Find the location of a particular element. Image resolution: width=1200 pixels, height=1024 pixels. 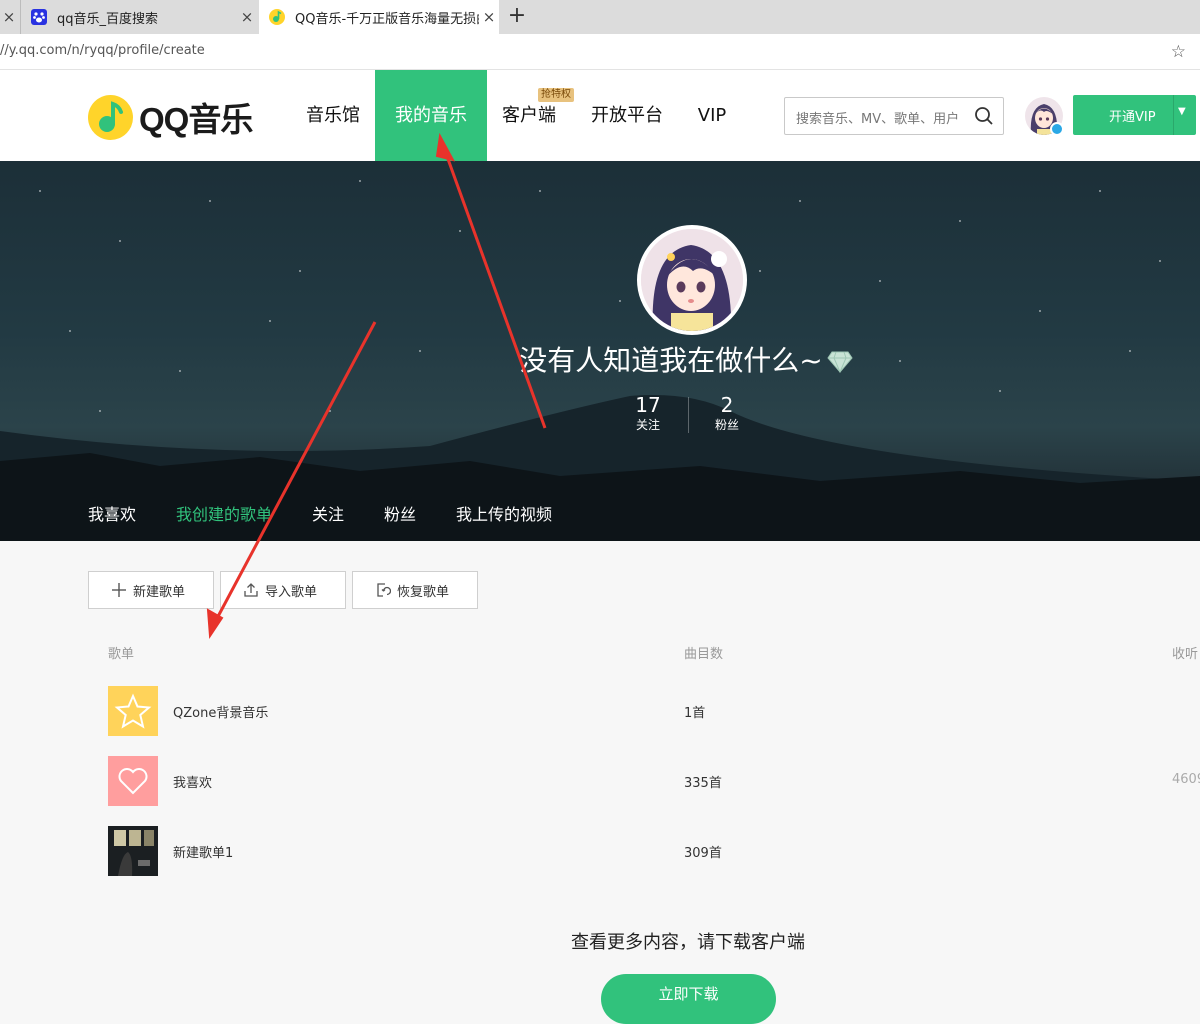

browser-tab-bar: × qq音乐_百度搜索 × QQ音乐-千万正版音乐海量无损曲 × + is located at coordinates (600, 17).